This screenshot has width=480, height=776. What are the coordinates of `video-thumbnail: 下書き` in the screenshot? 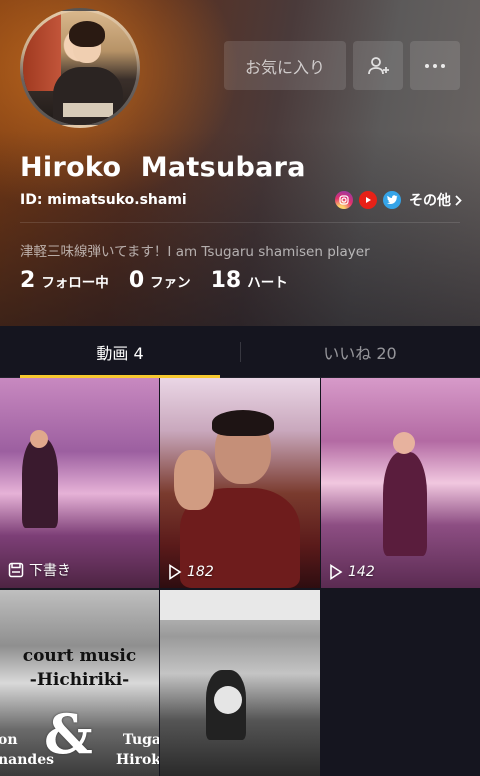 It's located at (79, 483).